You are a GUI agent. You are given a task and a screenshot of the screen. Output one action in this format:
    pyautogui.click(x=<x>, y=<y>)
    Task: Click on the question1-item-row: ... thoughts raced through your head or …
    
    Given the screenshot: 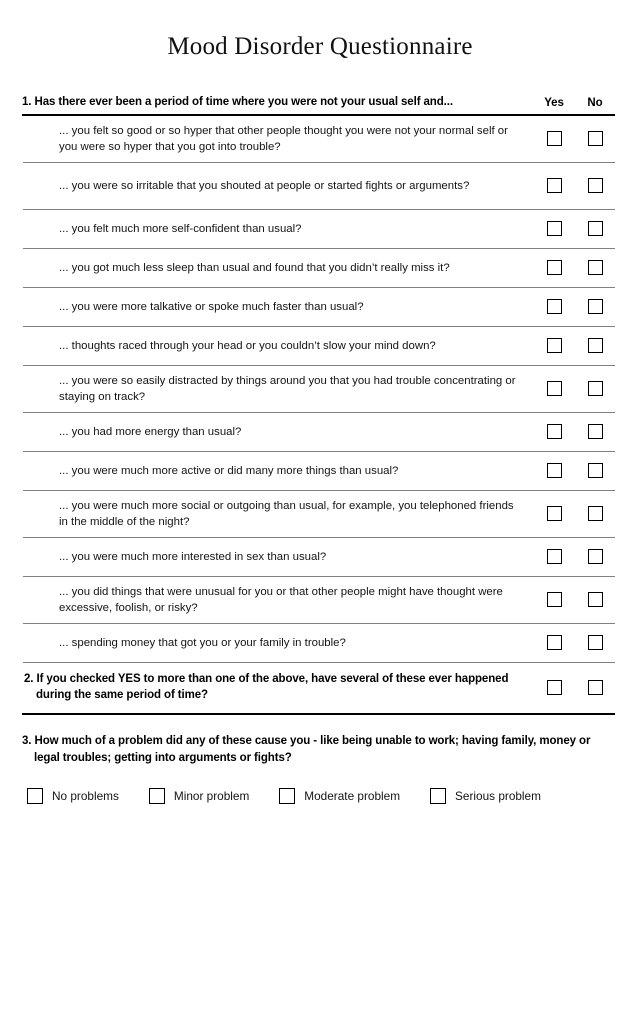 What is the action you would take?
    pyautogui.click(x=319, y=346)
    